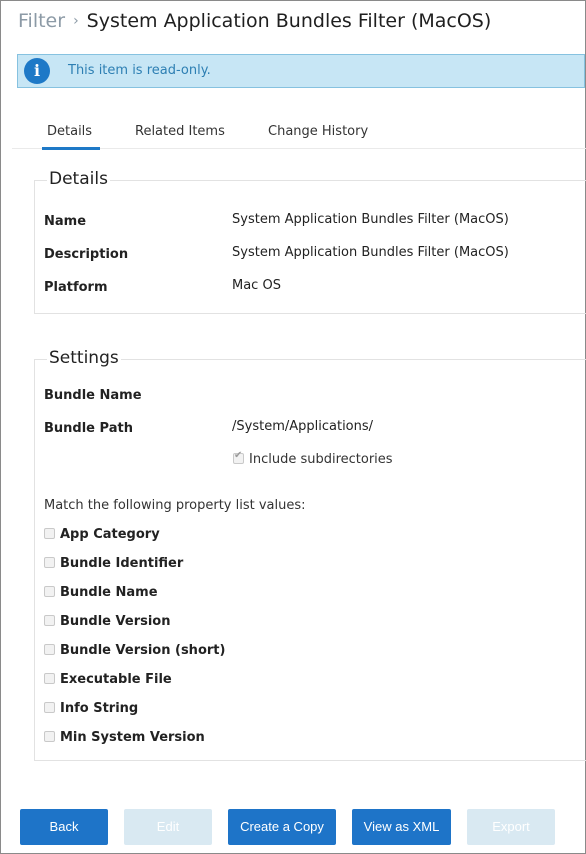 The height and width of the screenshot is (854, 586). Describe the element at coordinates (64, 827) in the screenshot. I see `back-button: Back` at that location.